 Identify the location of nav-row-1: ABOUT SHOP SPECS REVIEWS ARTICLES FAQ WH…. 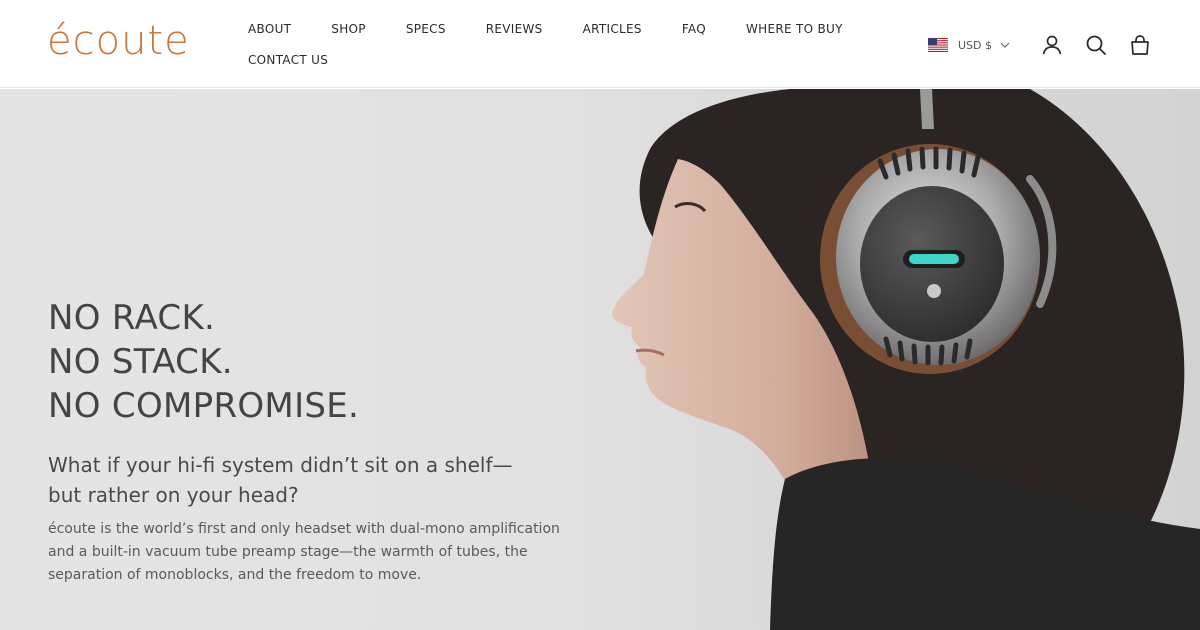
(568, 29).